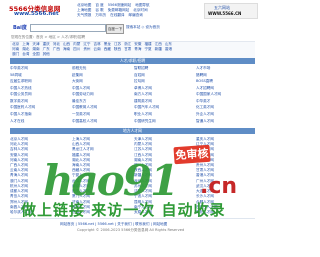 The height and width of the screenshot is (257, 320). Describe the element at coordinates (225, 165) in the screenshot. I see `directory-link: 贵州人才网` at that location.